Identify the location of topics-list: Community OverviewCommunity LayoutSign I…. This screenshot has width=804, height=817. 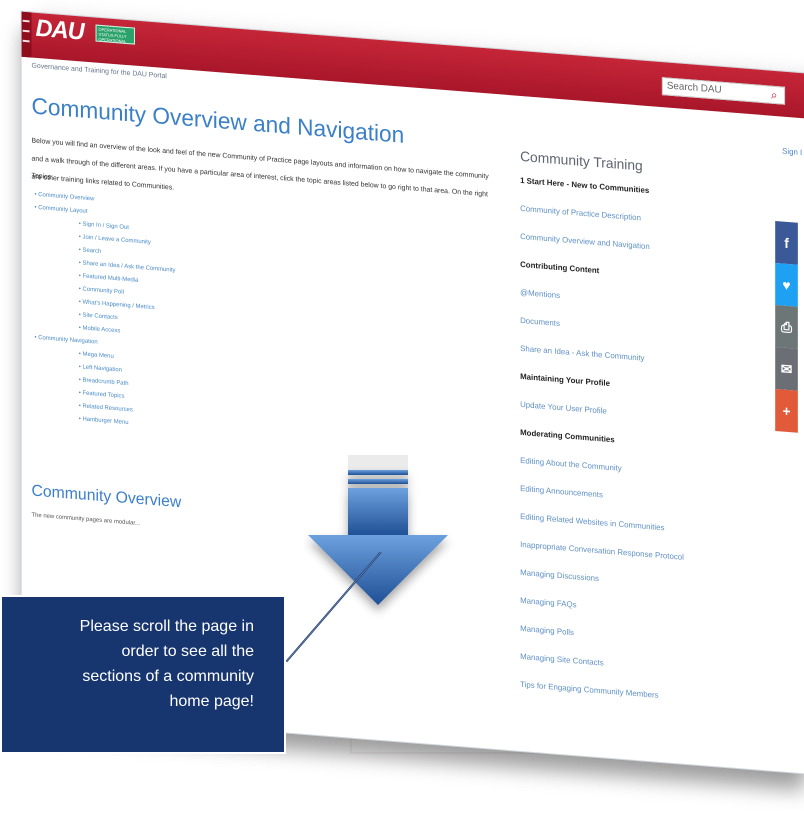
(120, 312).